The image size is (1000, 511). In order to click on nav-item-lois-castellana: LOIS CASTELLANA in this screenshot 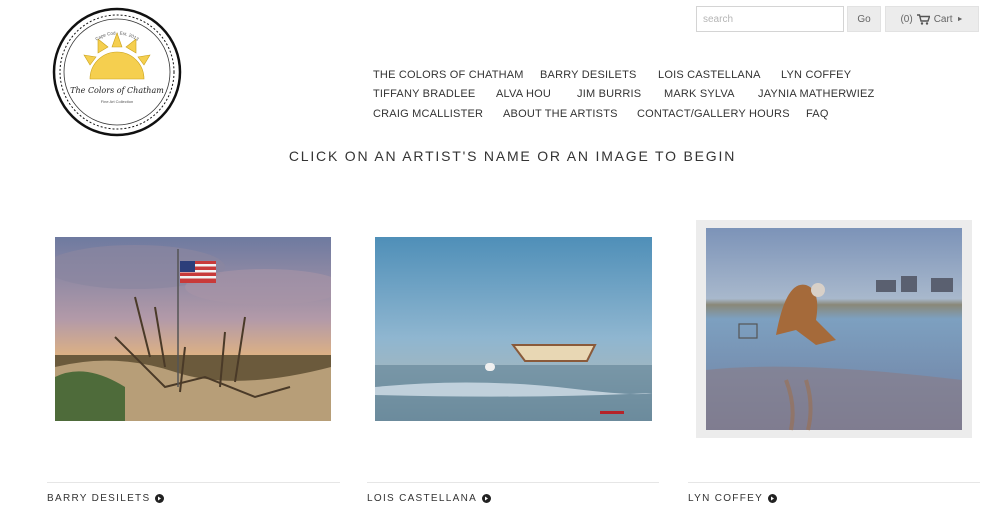, I will do `click(709, 75)`.